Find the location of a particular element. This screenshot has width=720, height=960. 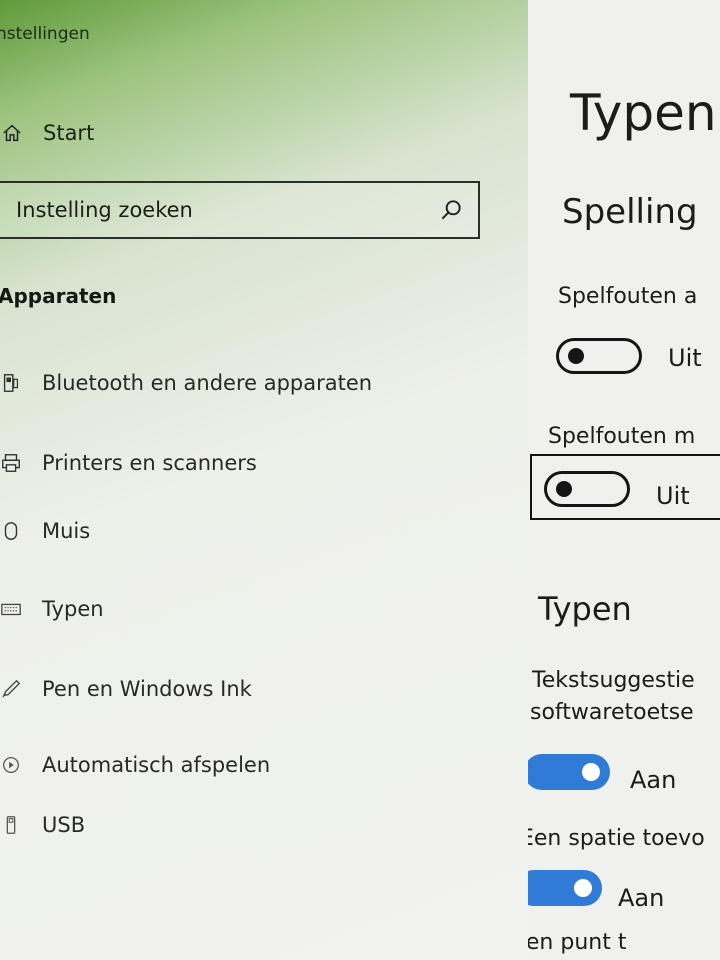

spelling-setting2-state: Uit is located at coordinates (673, 496).